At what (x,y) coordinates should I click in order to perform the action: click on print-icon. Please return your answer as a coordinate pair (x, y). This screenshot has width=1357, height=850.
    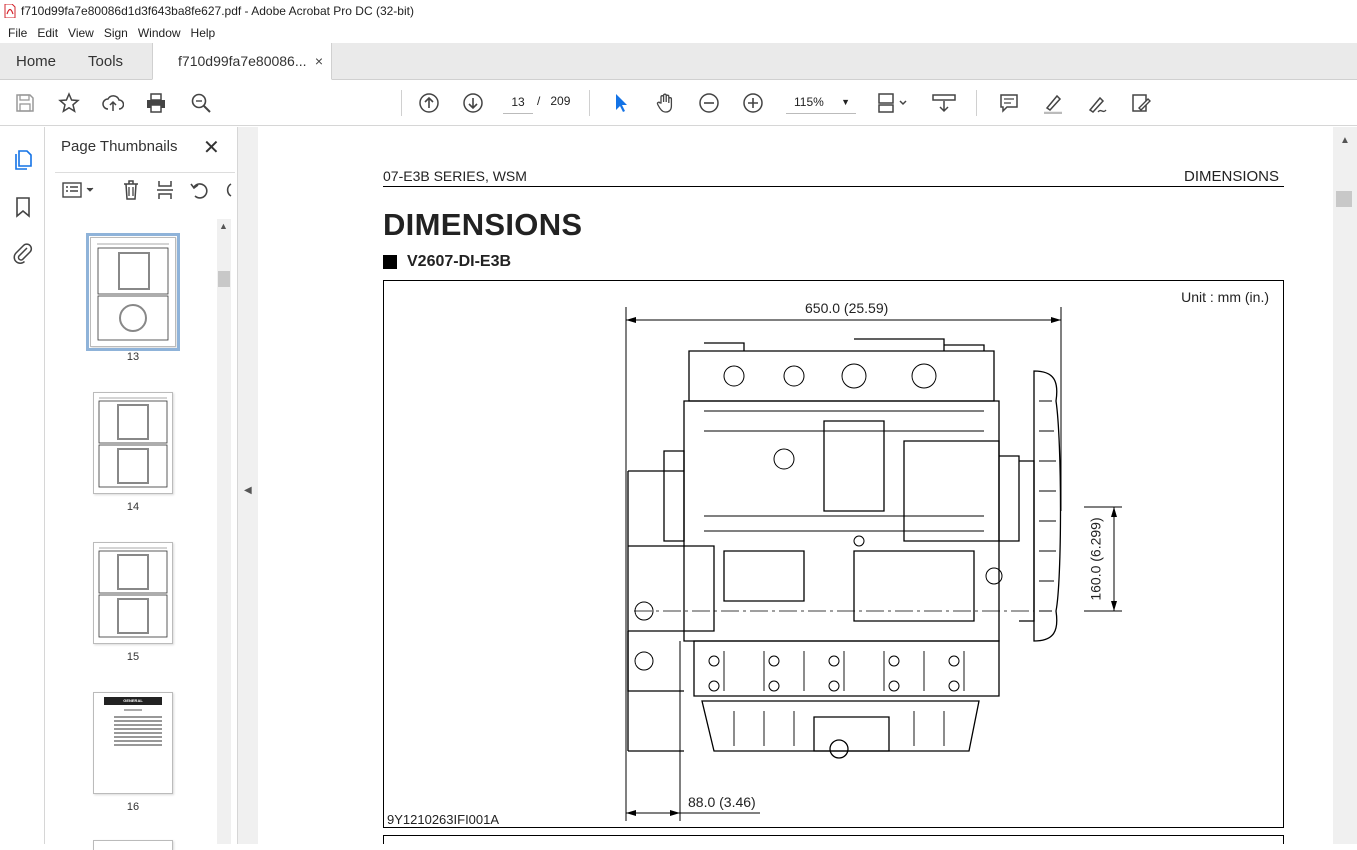
    Looking at the image, I should click on (156, 103).